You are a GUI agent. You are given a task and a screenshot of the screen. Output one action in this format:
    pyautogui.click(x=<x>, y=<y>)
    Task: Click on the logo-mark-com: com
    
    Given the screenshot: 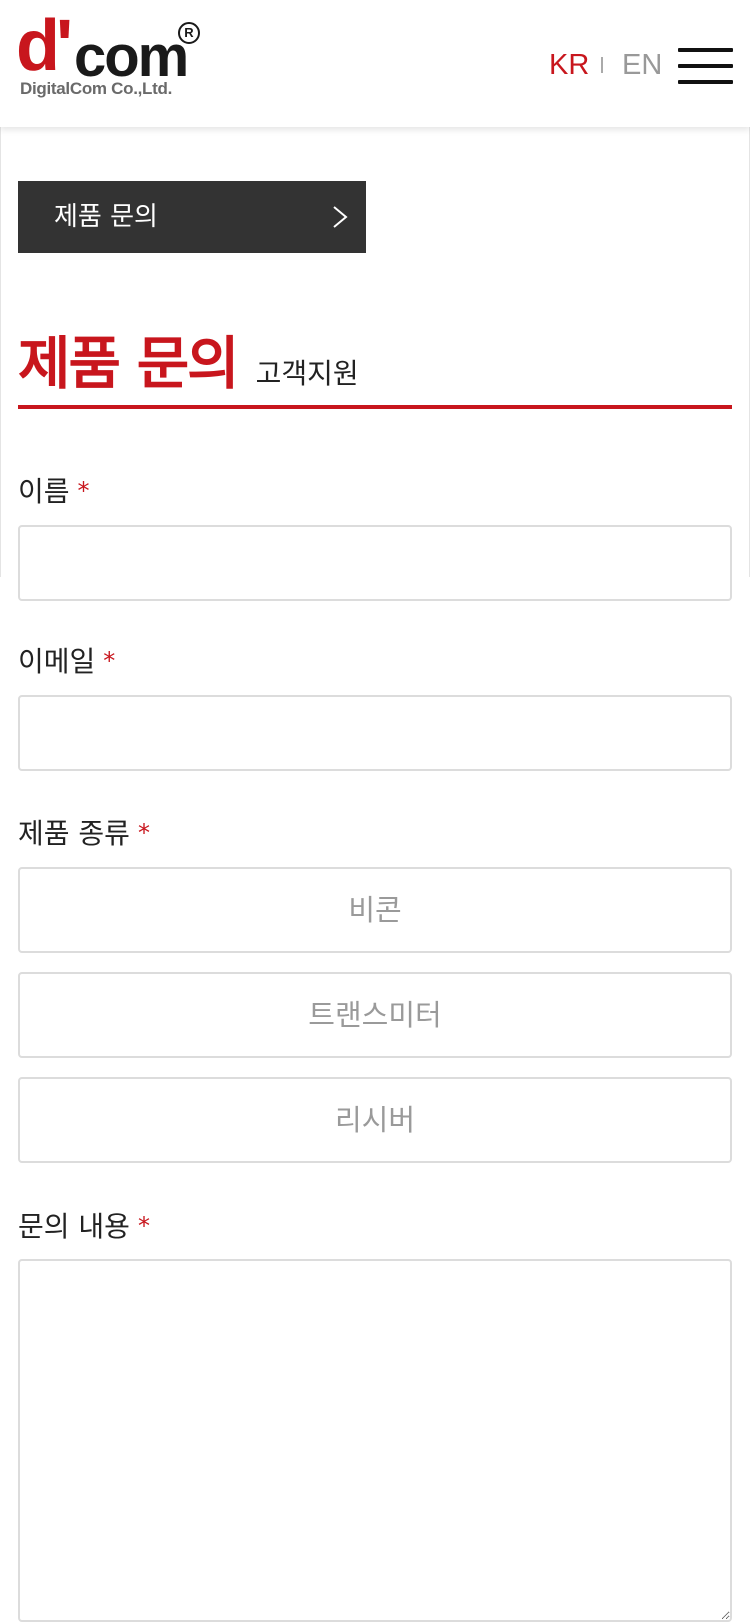 What is the action you would take?
    pyautogui.click(x=131, y=56)
    